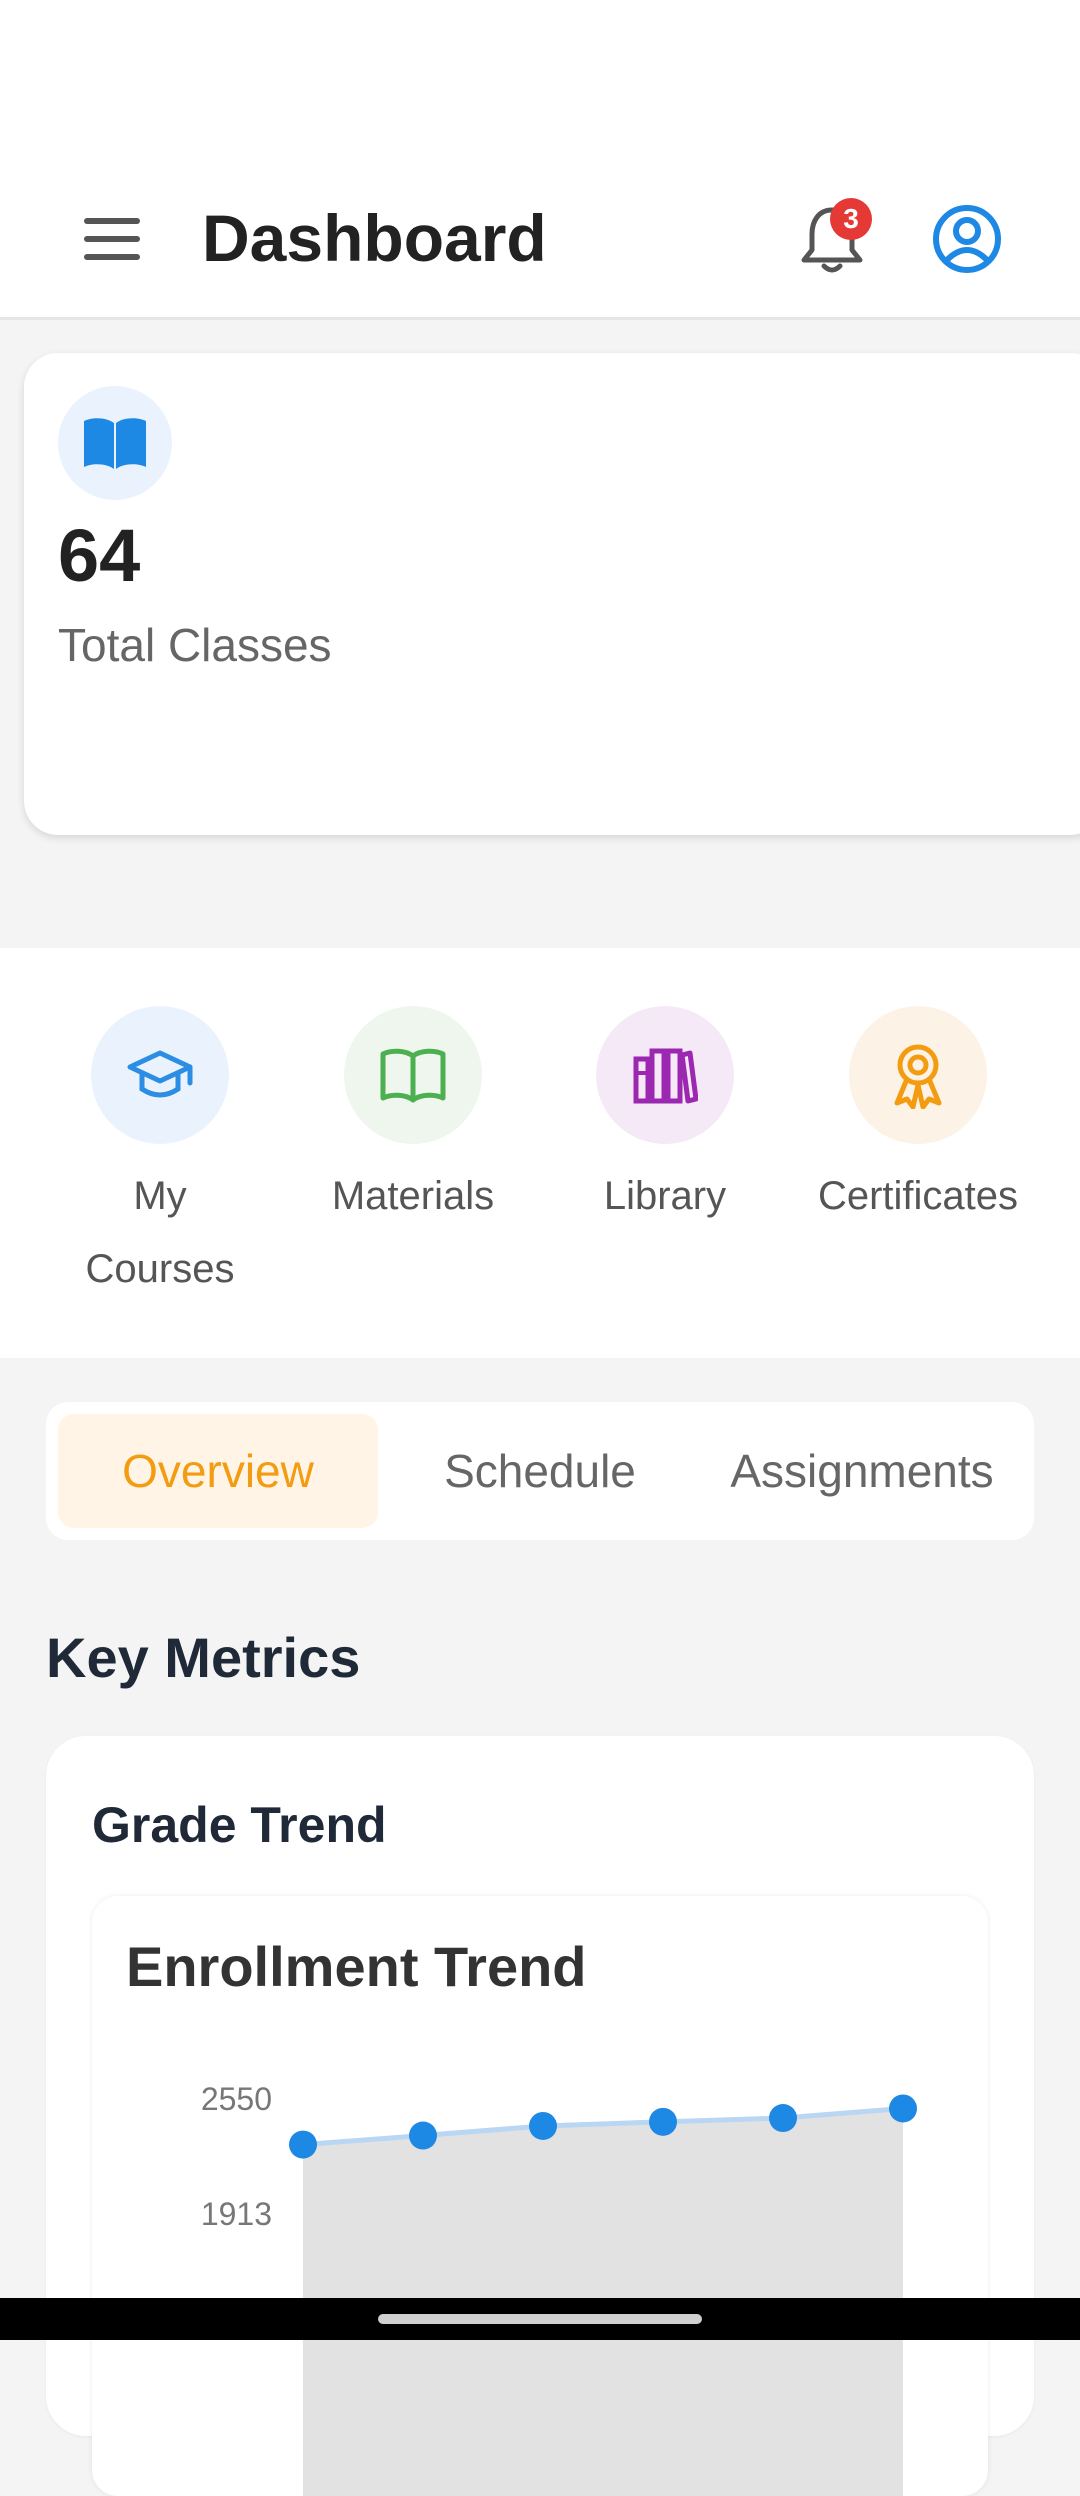 Image resolution: width=1080 pixels, height=2496 pixels. What do you see at coordinates (851, 219) in the screenshot?
I see `notification-badge: 3` at bounding box center [851, 219].